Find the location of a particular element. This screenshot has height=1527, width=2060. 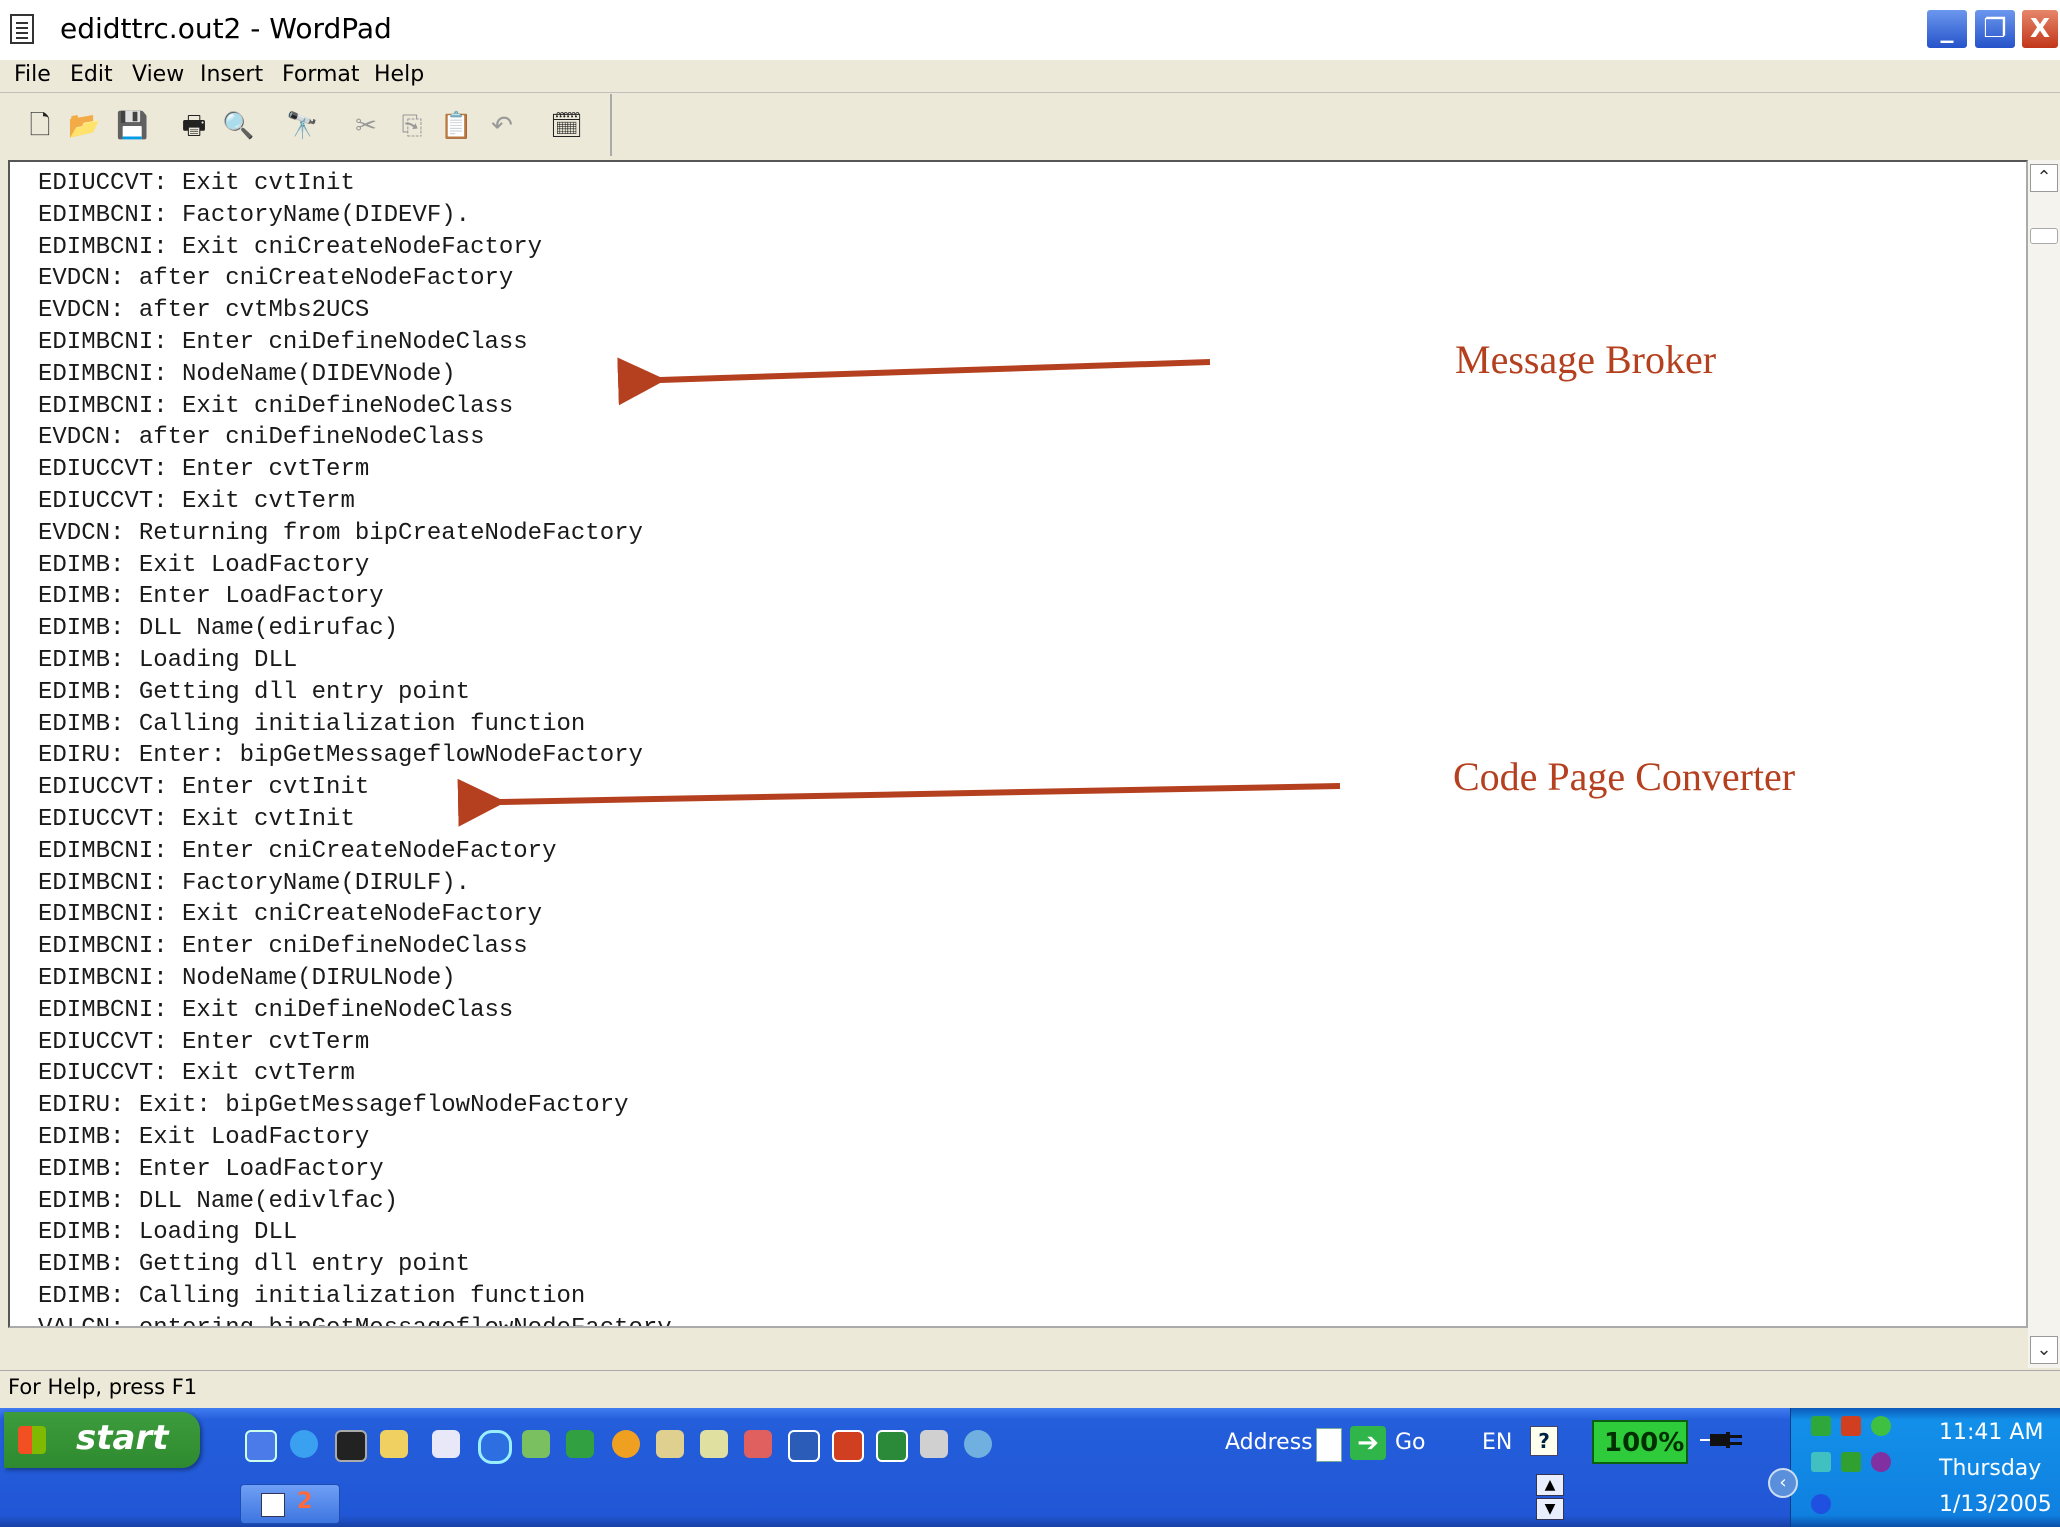

internet-explorer-icon is located at coordinates (304, 1444).